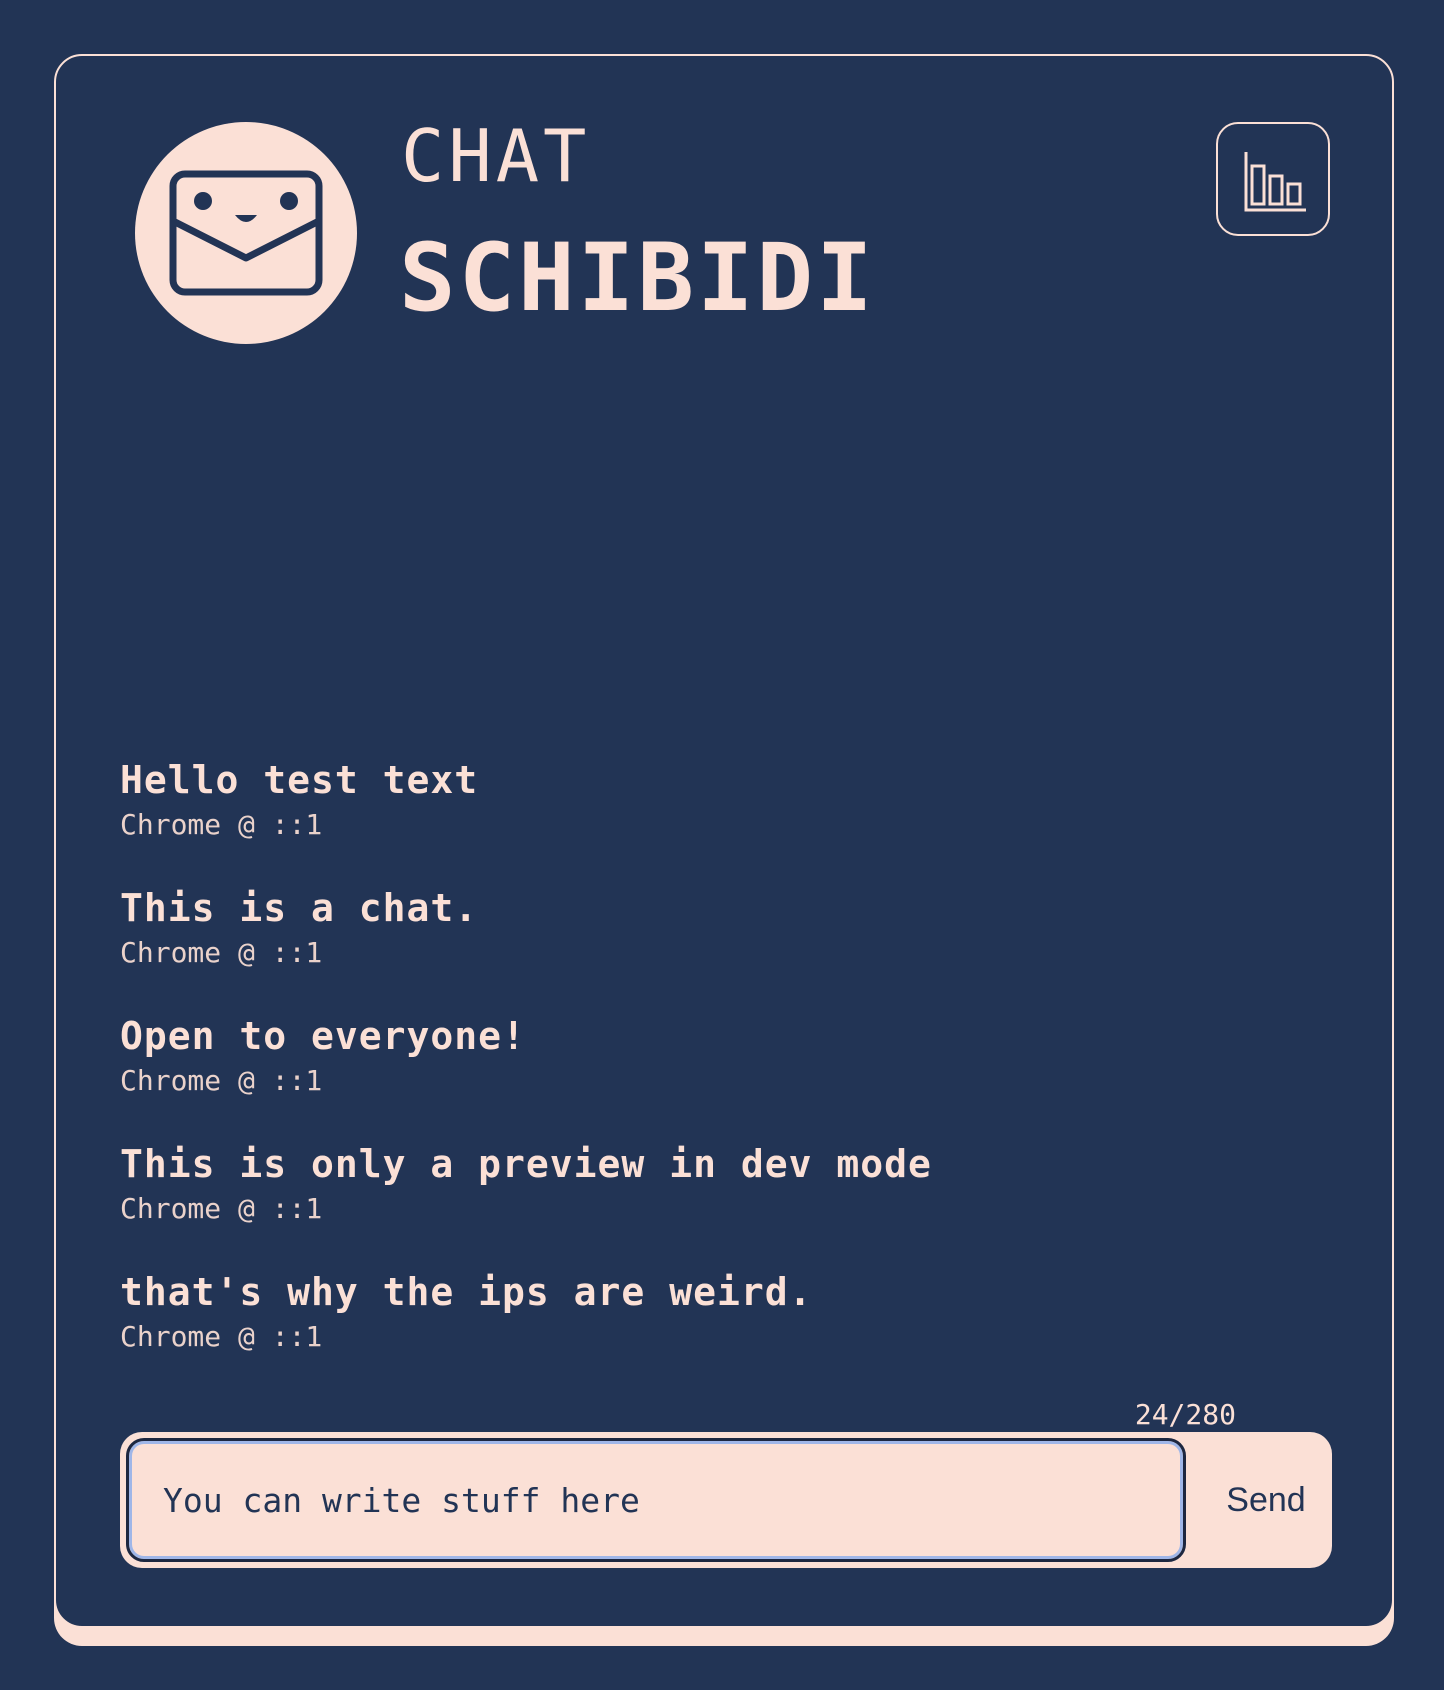 The width and height of the screenshot is (1444, 1690). I want to click on chat-logo, so click(246, 233).